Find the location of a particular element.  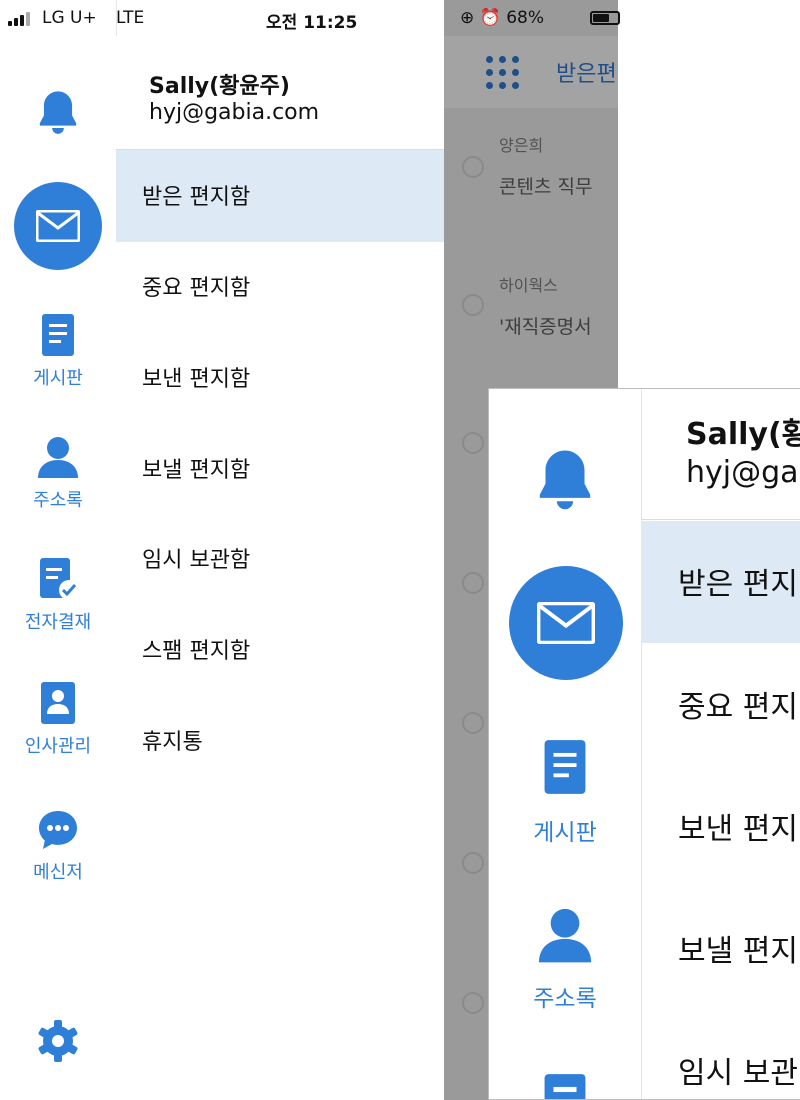

rail-item-mail is located at coordinates (58, 226).